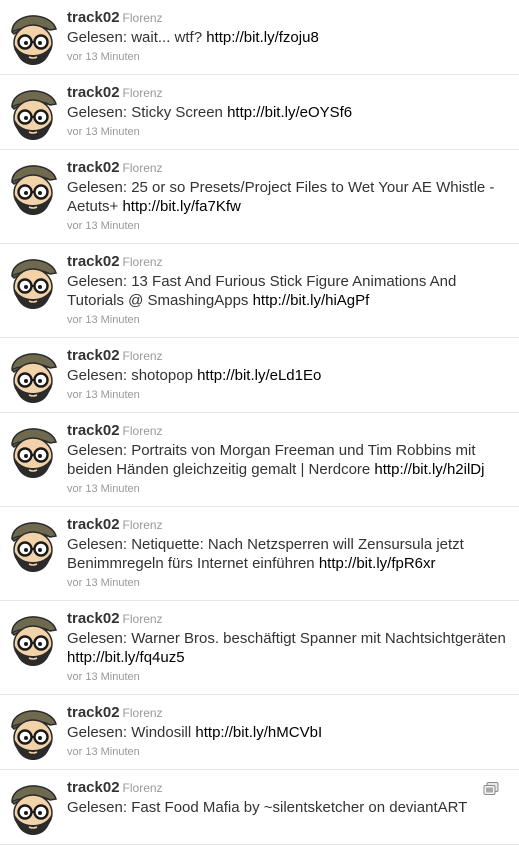  I want to click on tweet-link: http://bit.ly/eOYSf6, so click(289, 112).